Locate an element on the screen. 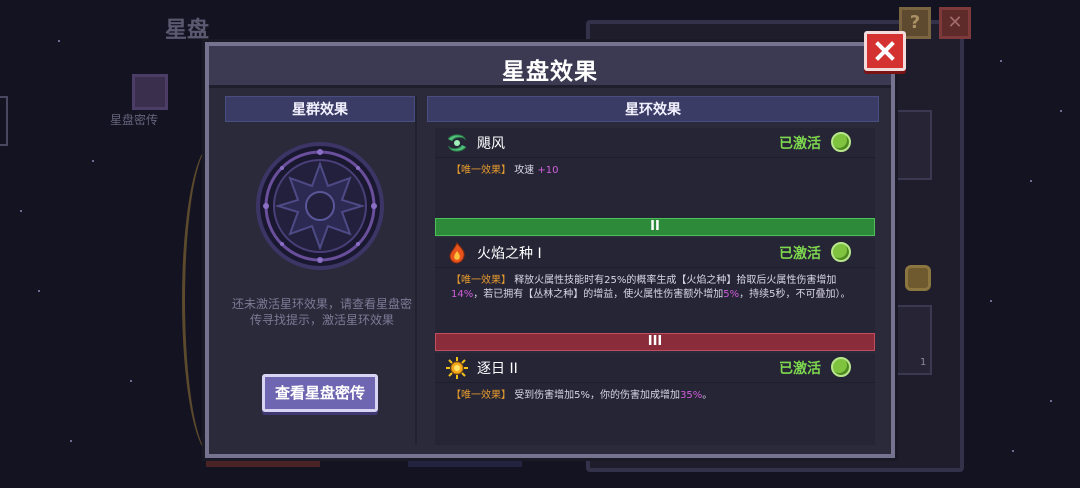 The image size is (1080, 488). close-icon is located at coordinates (885, 51).